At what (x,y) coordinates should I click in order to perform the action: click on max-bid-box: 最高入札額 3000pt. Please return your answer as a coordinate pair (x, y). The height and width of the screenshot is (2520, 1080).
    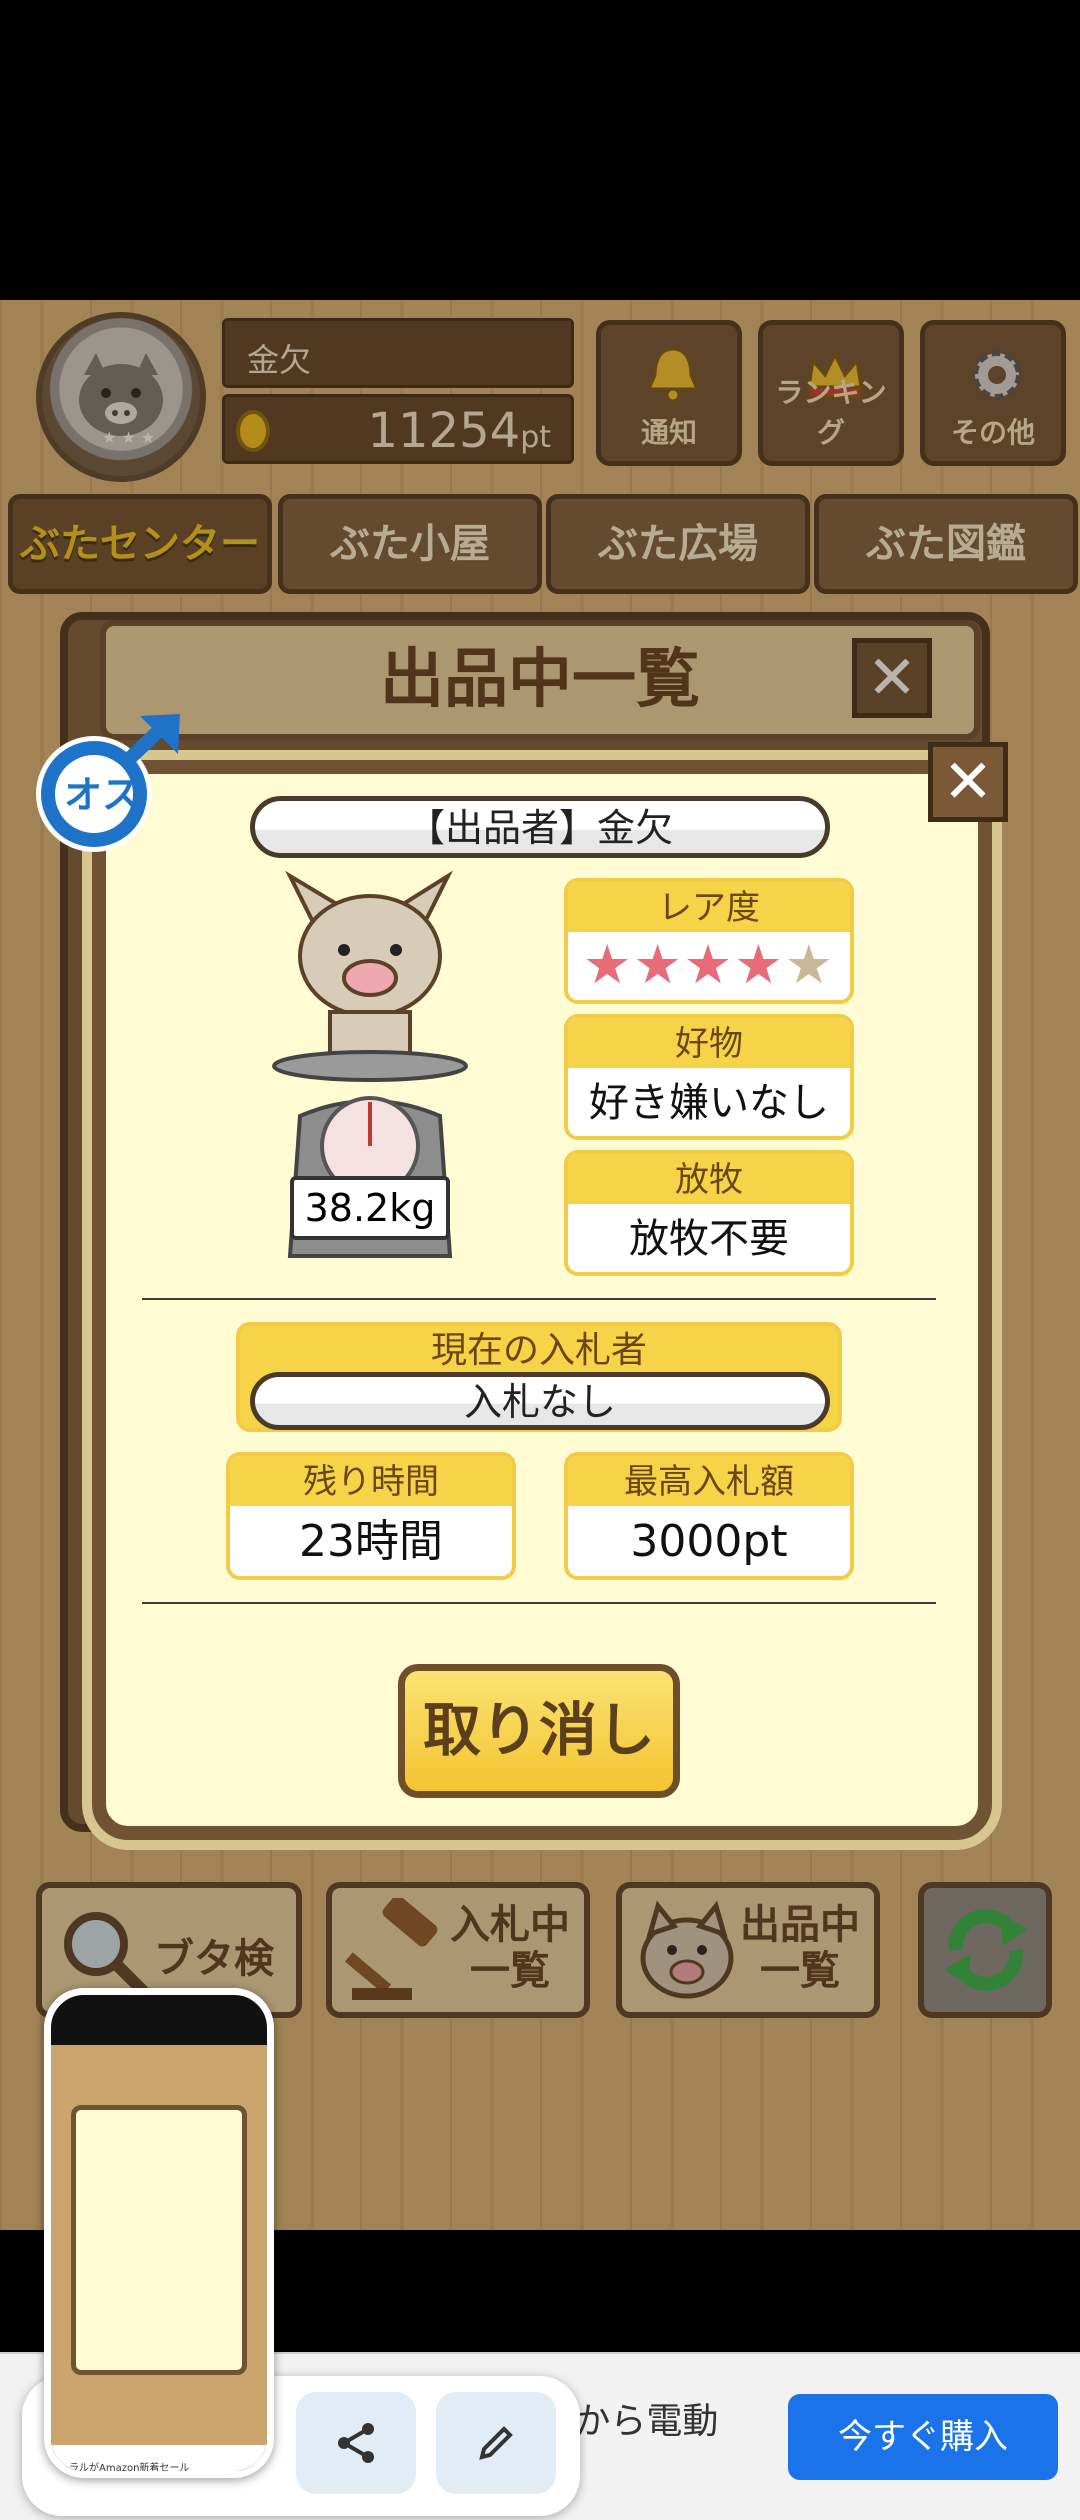
    Looking at the image, I should click on (709, 1516).